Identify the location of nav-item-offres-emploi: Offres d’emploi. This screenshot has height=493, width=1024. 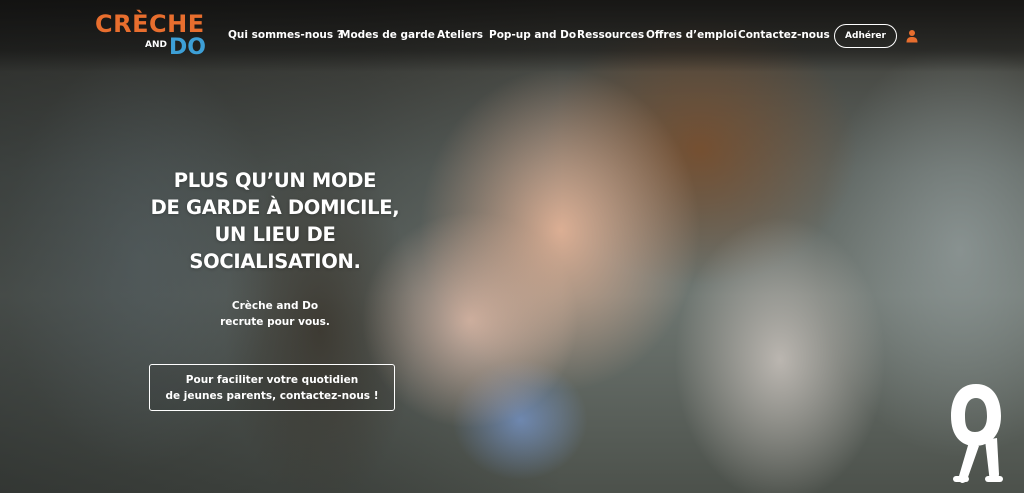
(691, 35).